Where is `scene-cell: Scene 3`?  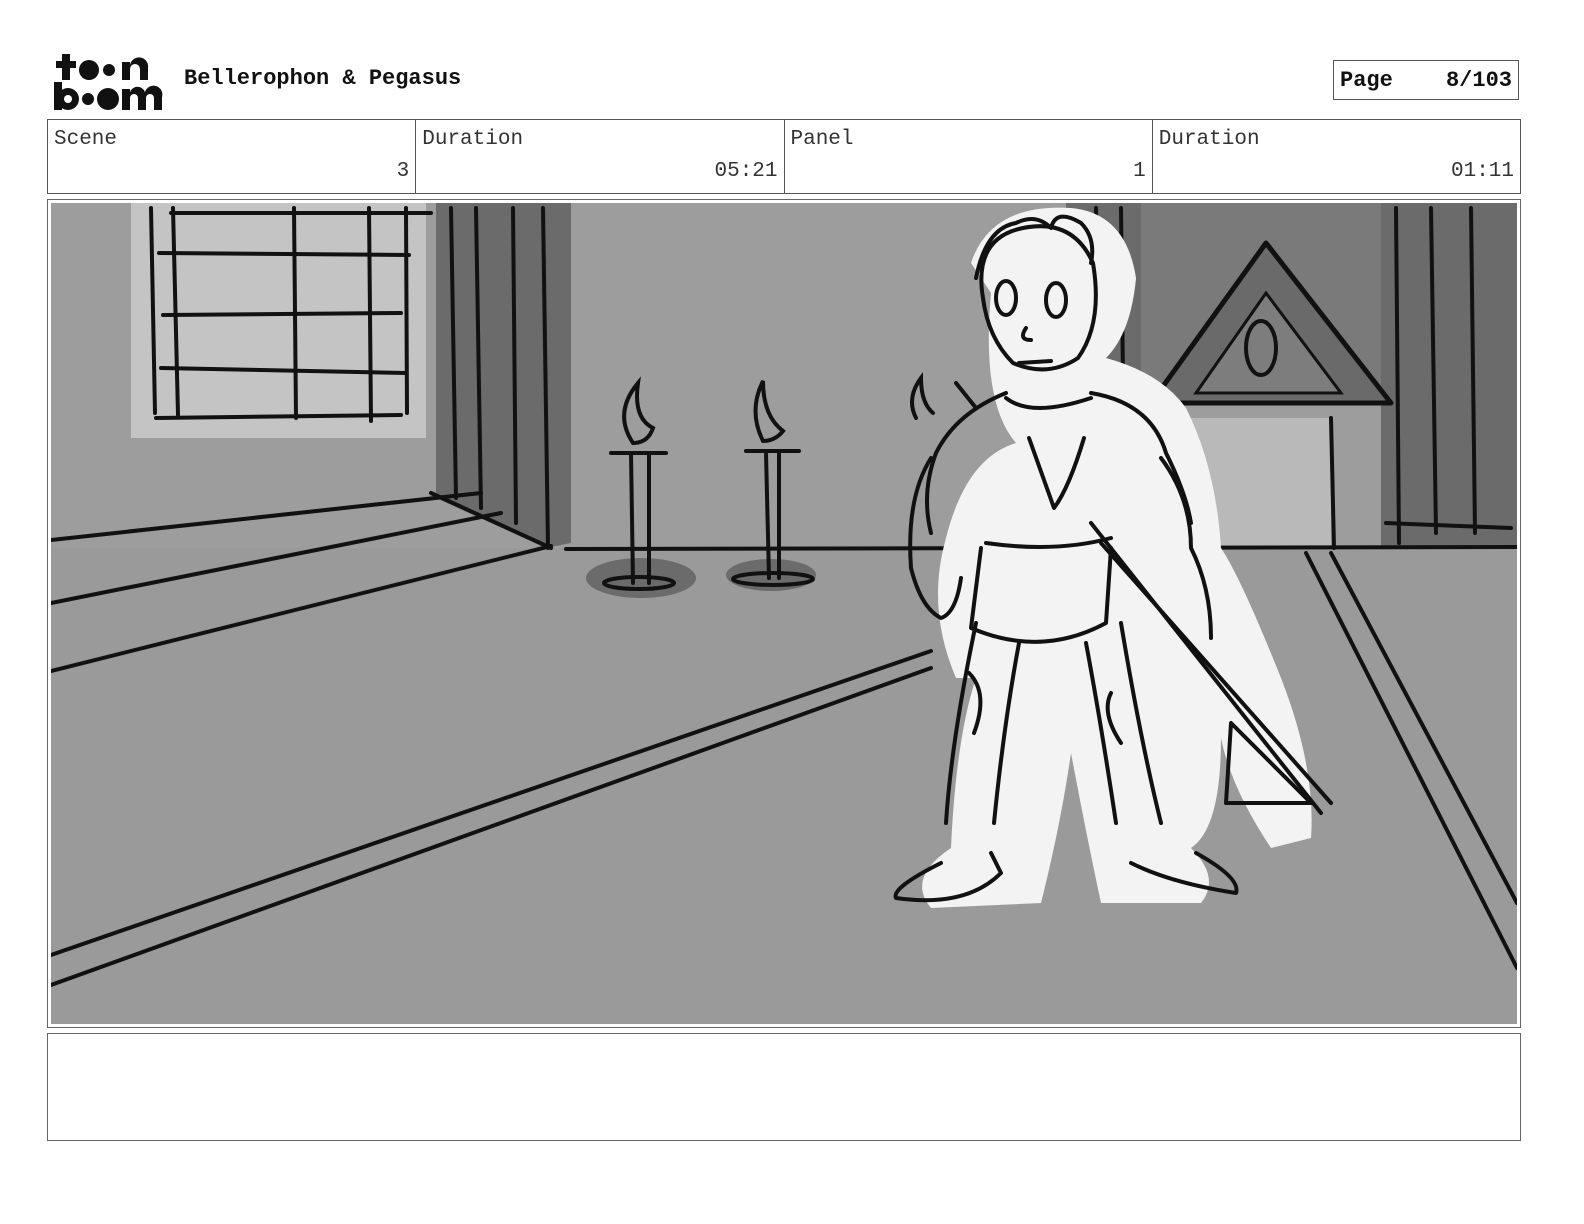 scene-cell: Scene 3 is located at coordinates (232, 156).